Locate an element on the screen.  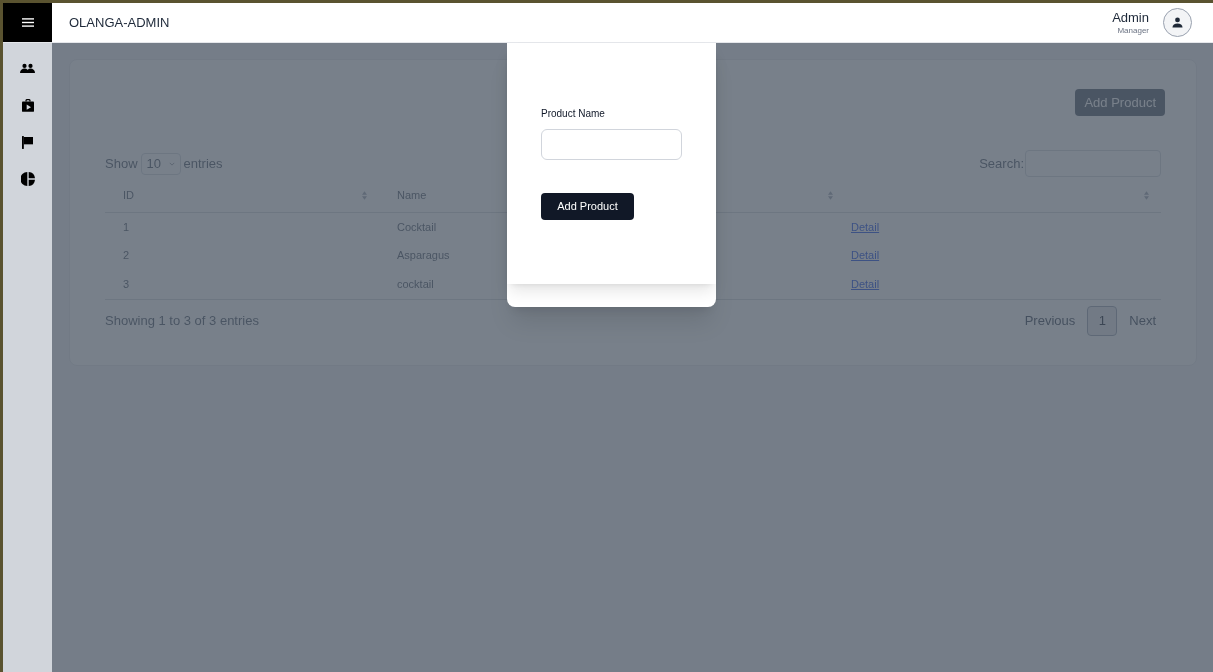
user-name: Admin is located at coordinates (1130, 17).